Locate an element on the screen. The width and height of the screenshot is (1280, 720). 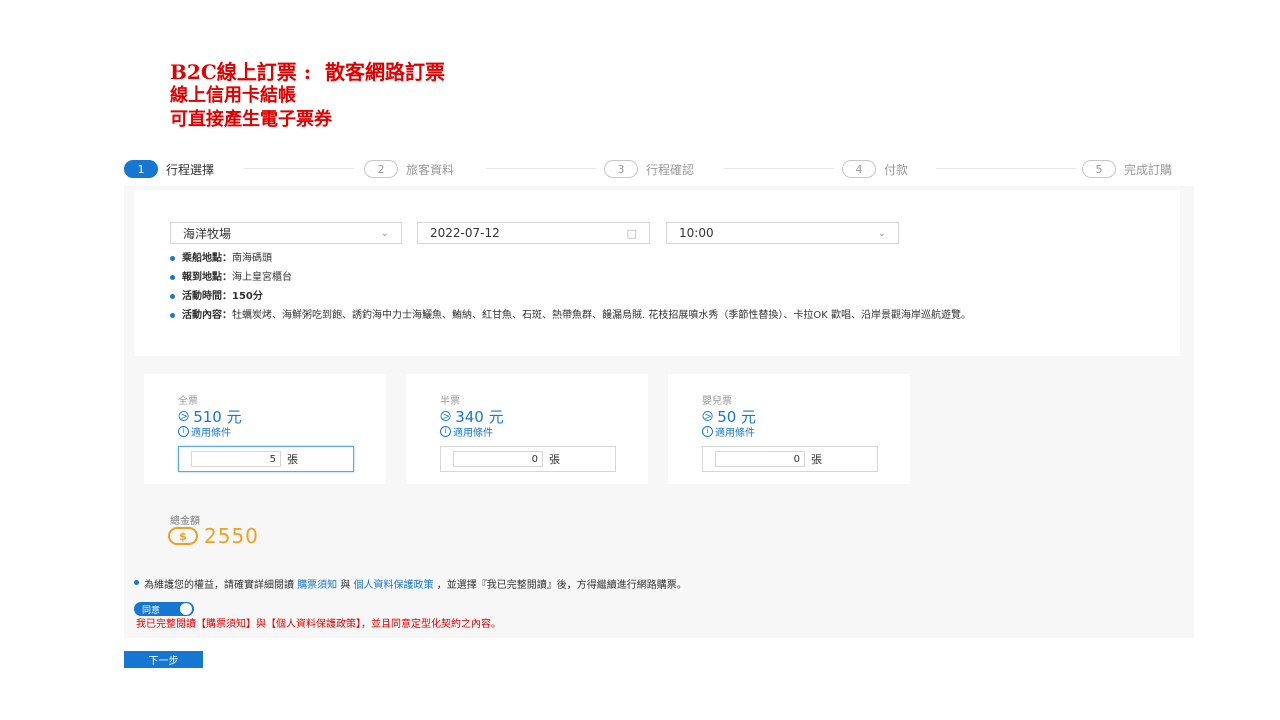
ticket-card-half: 半票 ⧁340 元 i適用條件 張 is located at coordinates (527, 429).